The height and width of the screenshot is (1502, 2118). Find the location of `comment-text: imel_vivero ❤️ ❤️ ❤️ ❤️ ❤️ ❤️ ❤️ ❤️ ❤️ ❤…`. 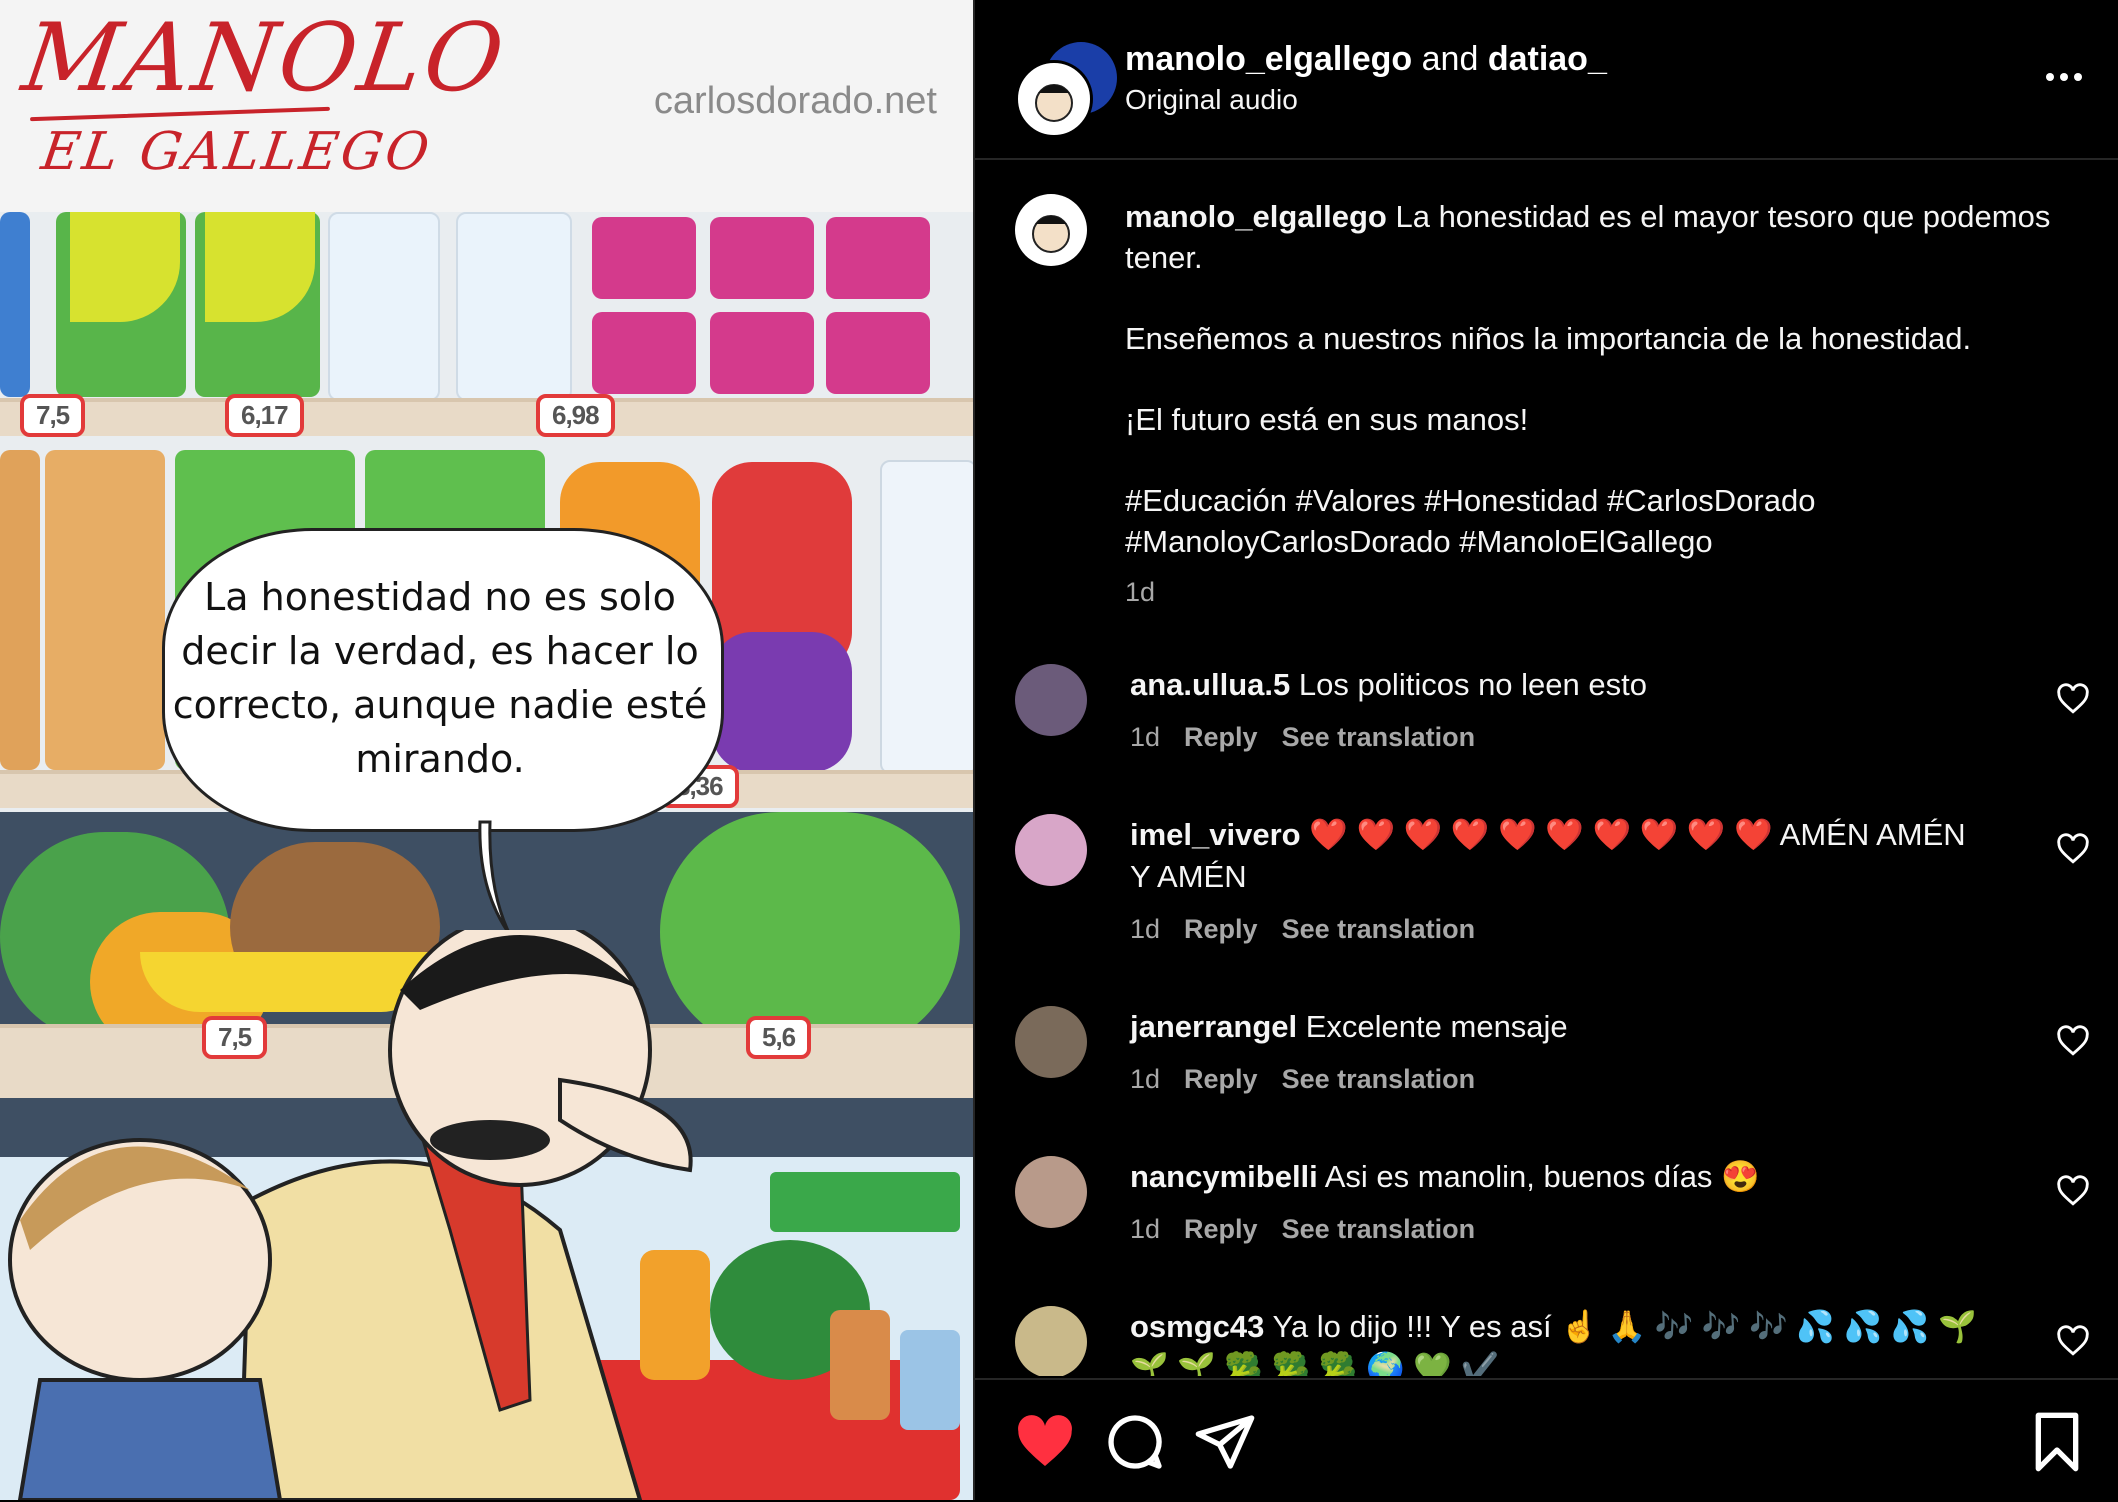

comment-text: imel_vivero ❤️ ❤️ ❤️ ❤️ ❤️ ❤️ ❤️ ❤️ ❤️ ❤… is located at coordinates (1560, 856).